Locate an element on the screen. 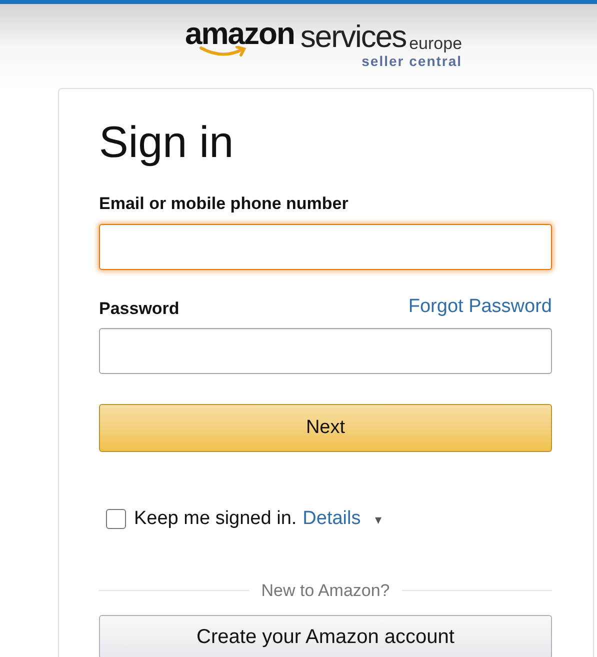 The height and width of the screenshot is (657, 597). create-account-button: Create your Amazon account is located at coordinates (325, 636).